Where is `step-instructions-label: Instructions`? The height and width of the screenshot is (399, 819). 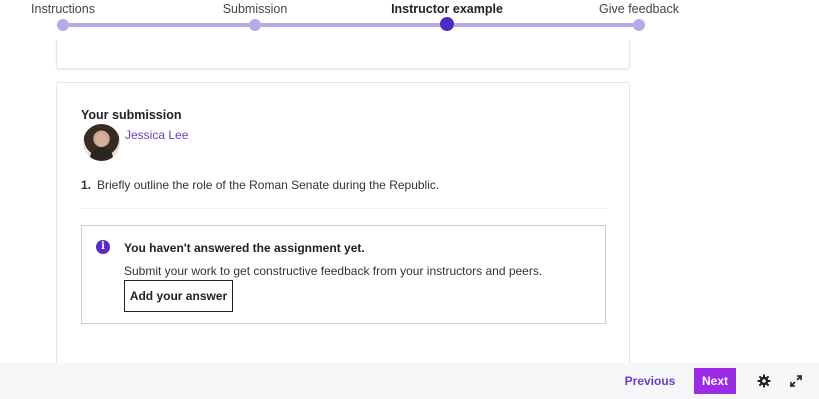 step-instructions-label: Instructions is located at coordinates (63, 9).